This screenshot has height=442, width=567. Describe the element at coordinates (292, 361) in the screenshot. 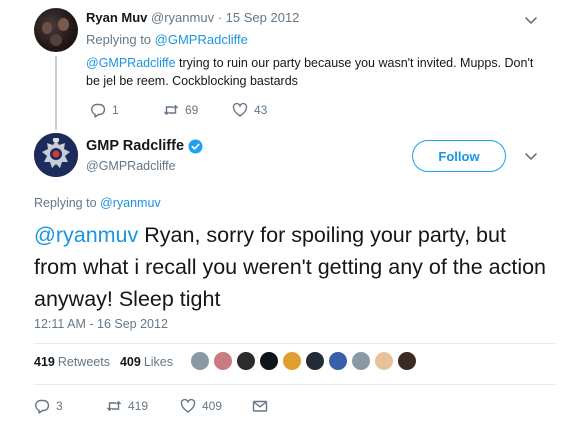

I see `colorful-avatar` at that location.